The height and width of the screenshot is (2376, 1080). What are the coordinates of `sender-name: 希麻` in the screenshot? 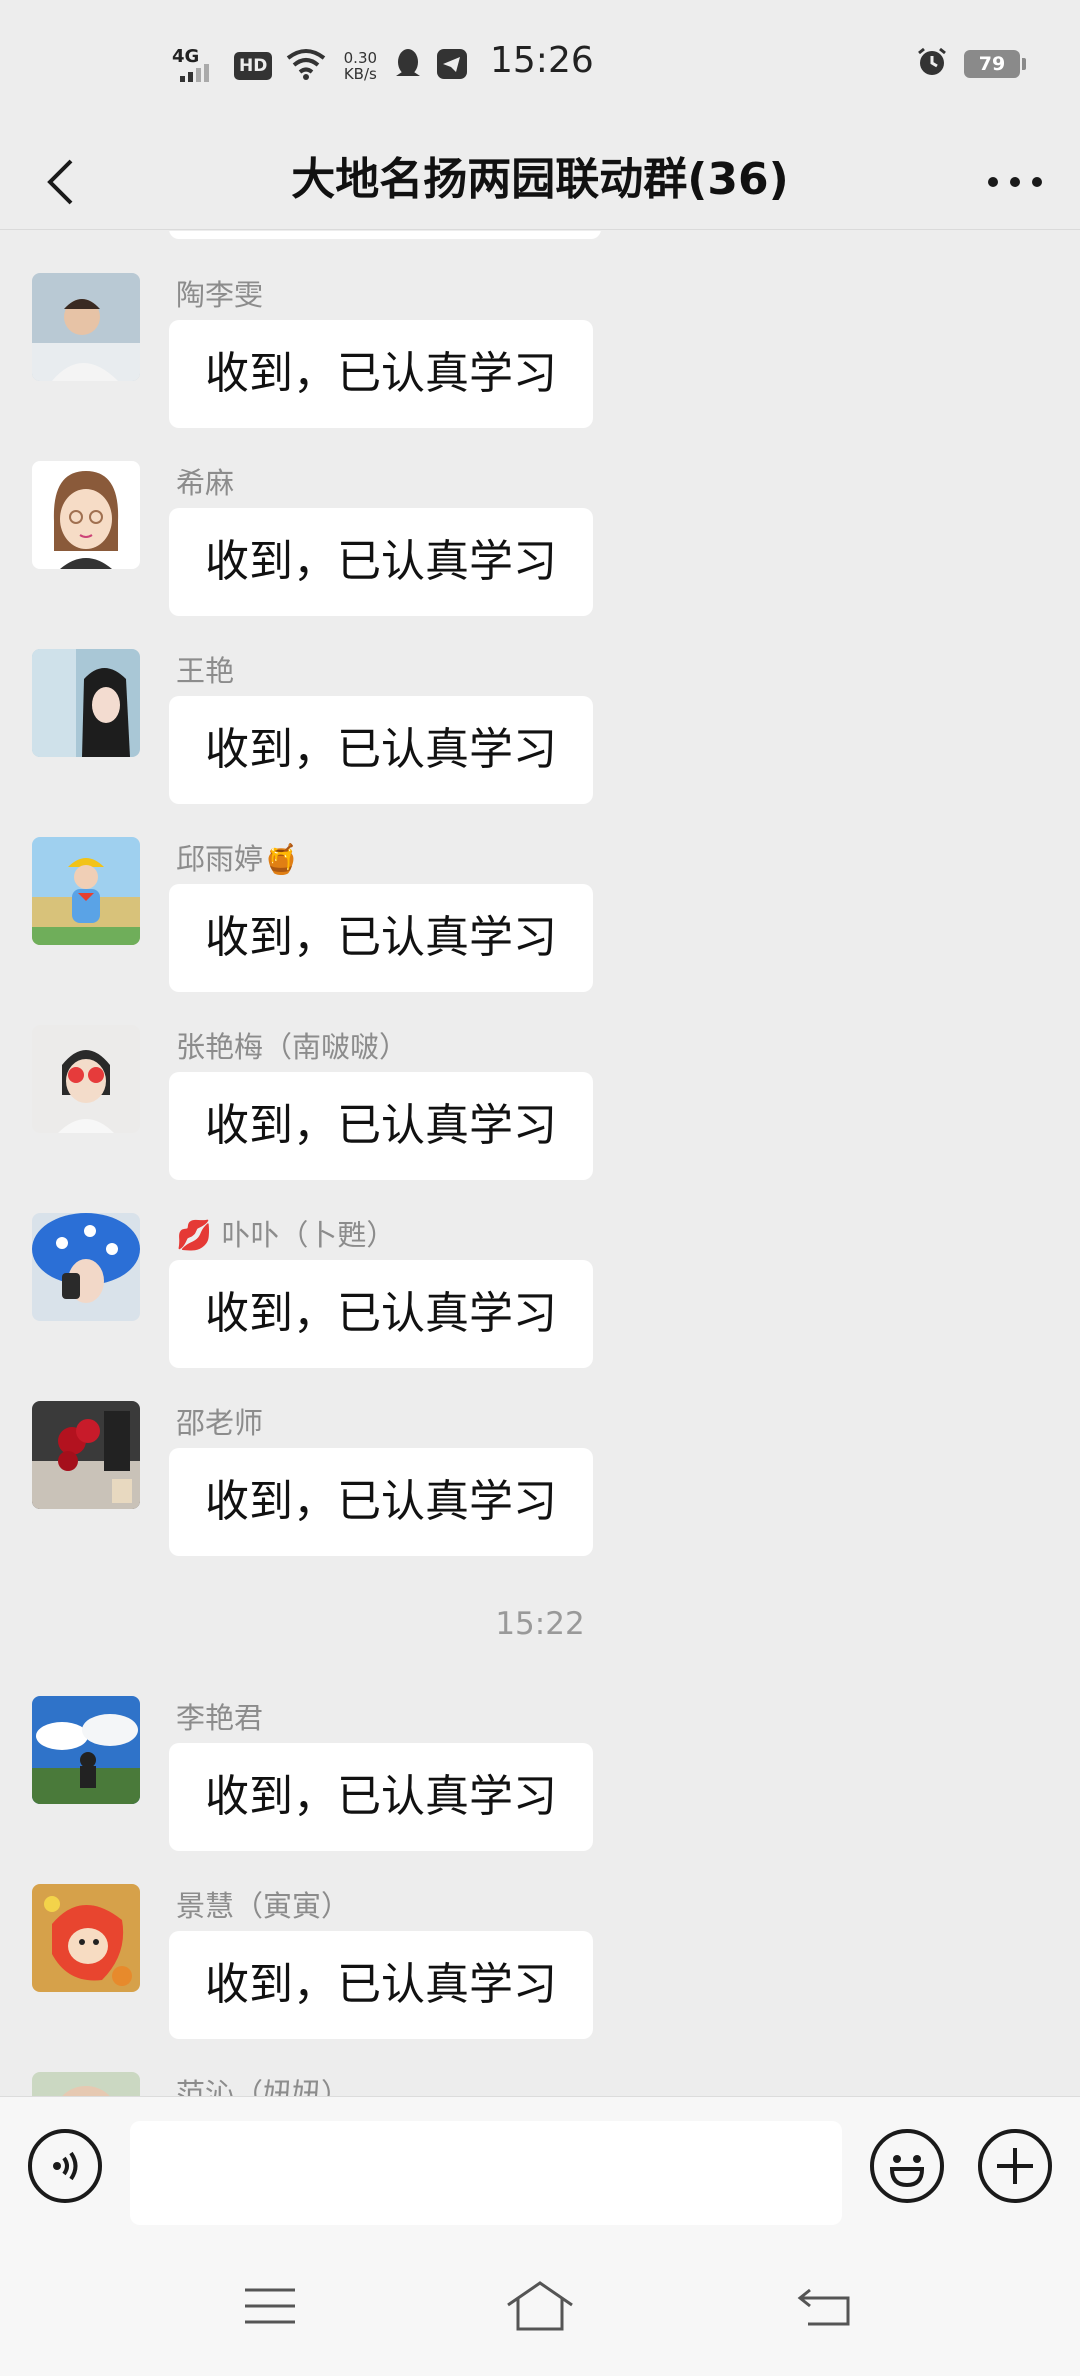 It's located at (205, 483).